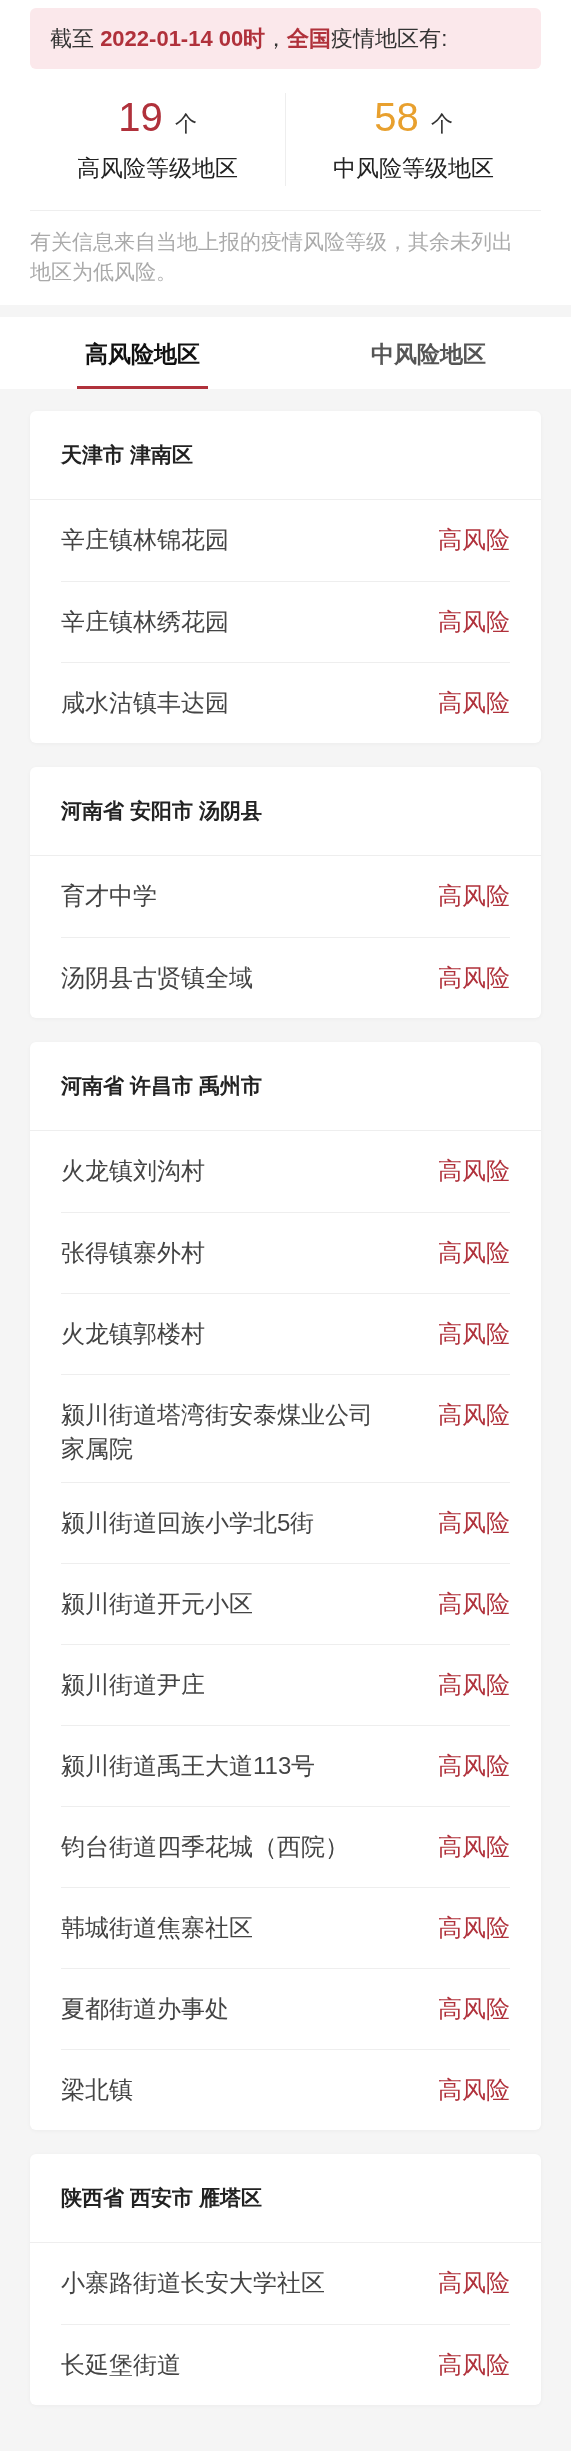 Image resolution: width=571 pixels, height=2451 pixels. Describe the element at coordinates (143, 352) in the screenshot. I see `tab: 高风险地区` at that location.